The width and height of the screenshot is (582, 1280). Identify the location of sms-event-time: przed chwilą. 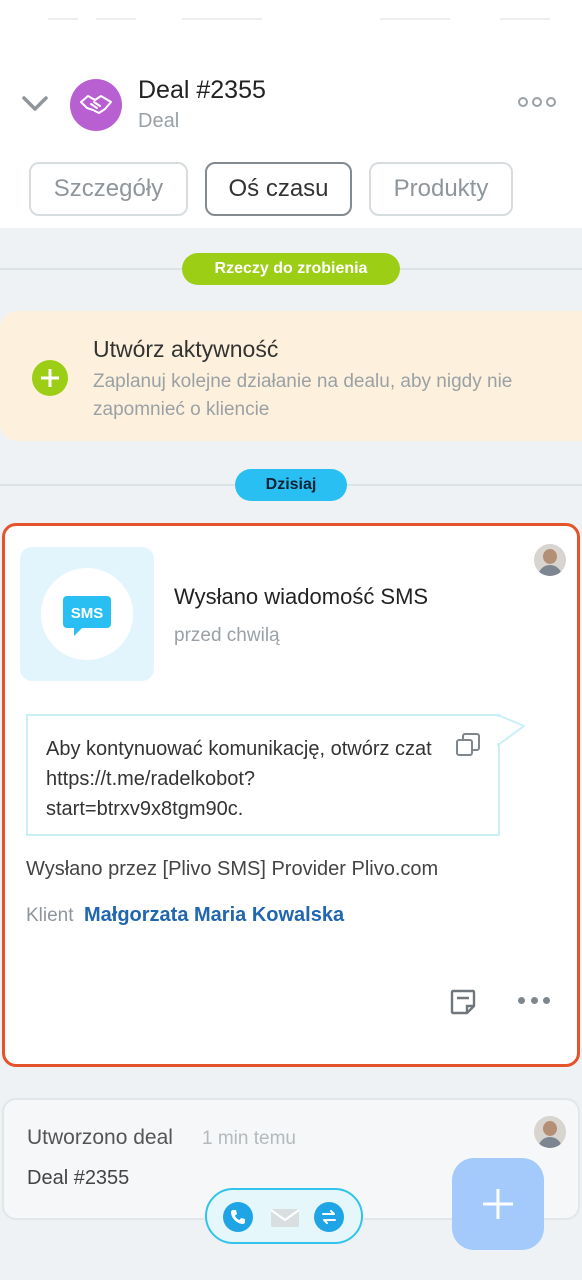
(227, 635).